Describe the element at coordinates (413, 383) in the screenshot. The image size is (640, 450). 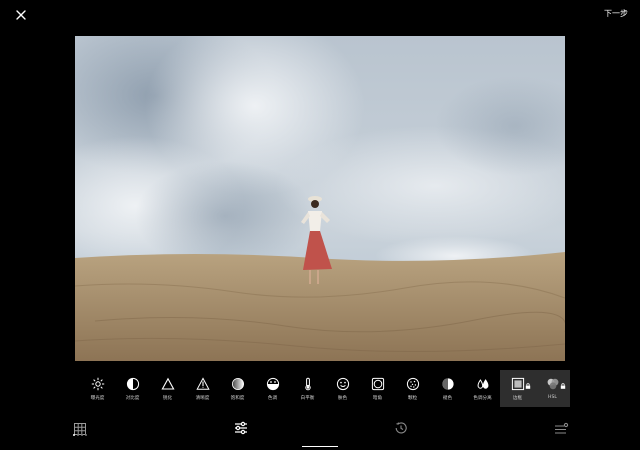
I see `grain-icon` at that location.